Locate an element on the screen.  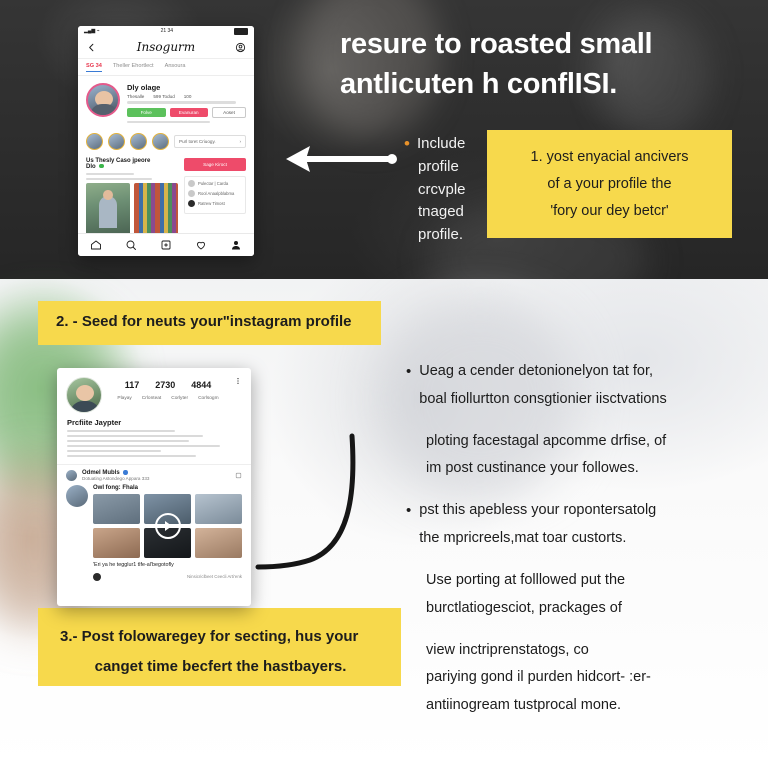
heart-icon is located at coordinates (201, 245).